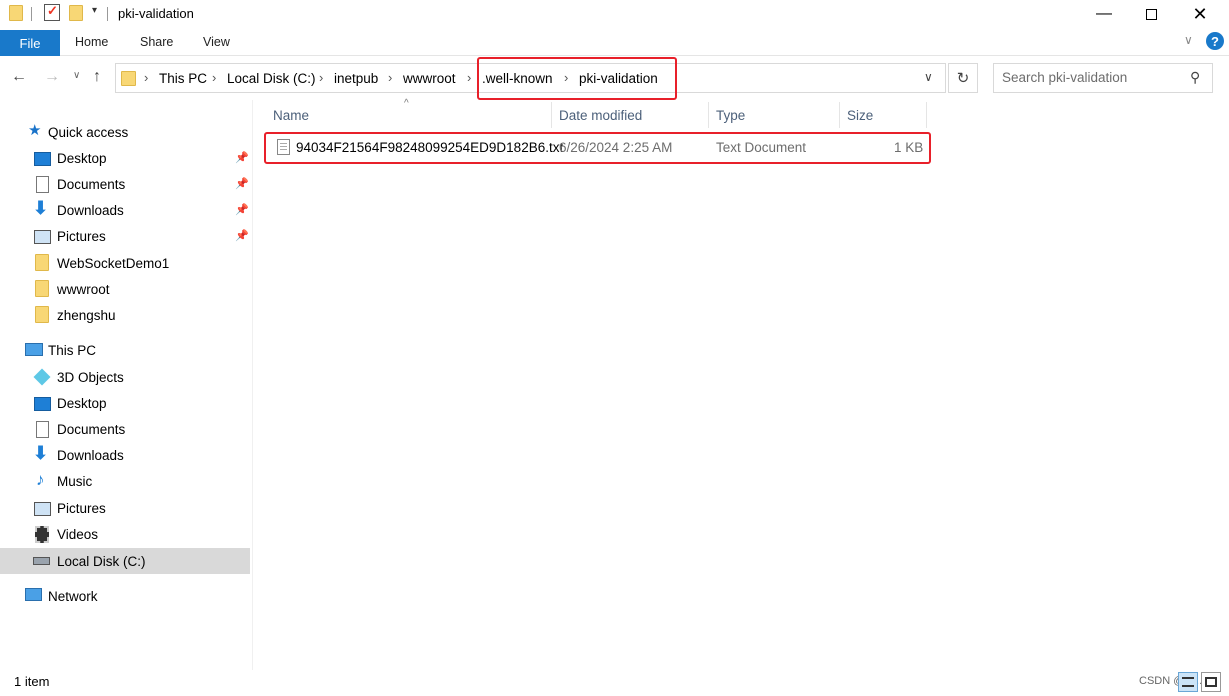 This screenshot has height=696, width=1229. What do you see at coordinates (1188, 40) in the screenshot?
I see `expand-ribbon-icon: ∨` at bounding box center [1188, 40].